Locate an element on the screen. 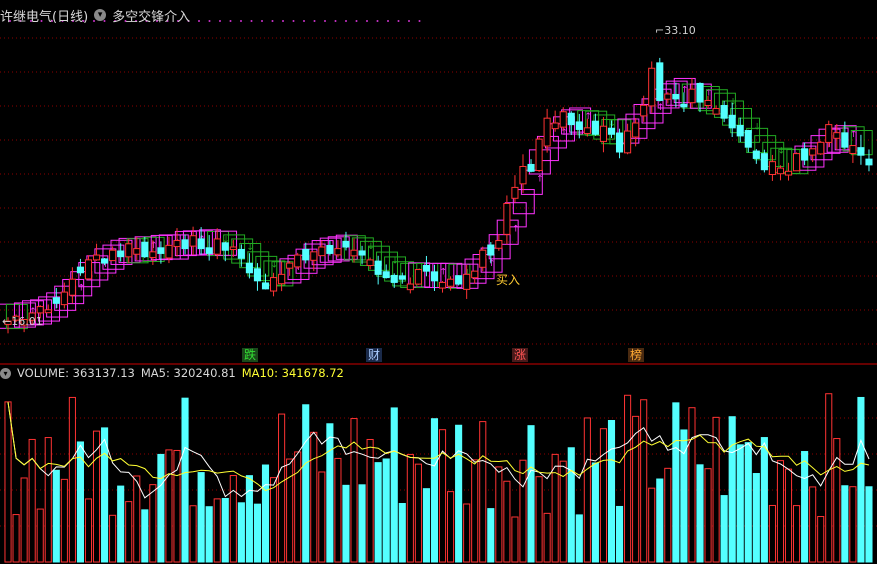 Image resolution: width=877 pixels, height=564 pixels. event-tag-finance: 财 is located at coordinates (374, 355).